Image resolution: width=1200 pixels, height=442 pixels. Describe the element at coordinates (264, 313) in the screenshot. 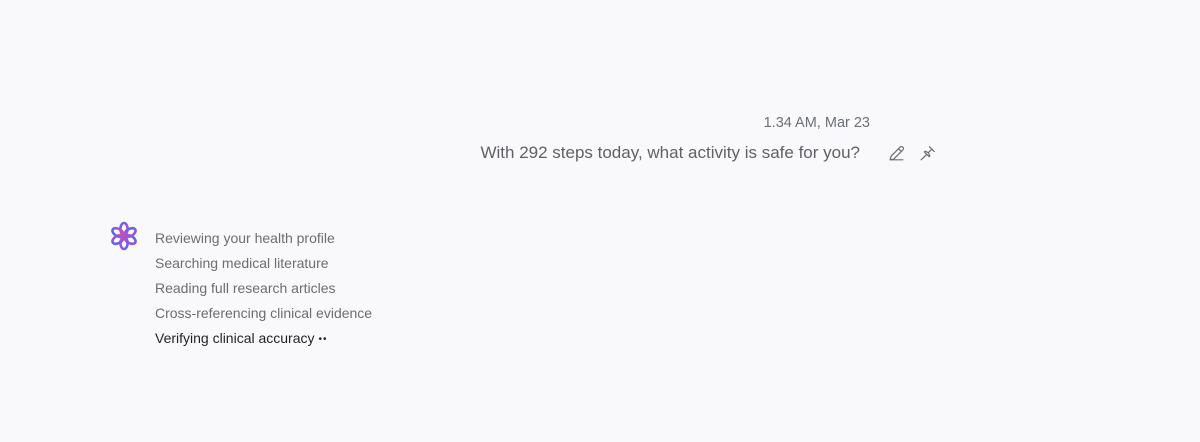

I see `progress-step: Cross-referencing clinical evidence` at that location.